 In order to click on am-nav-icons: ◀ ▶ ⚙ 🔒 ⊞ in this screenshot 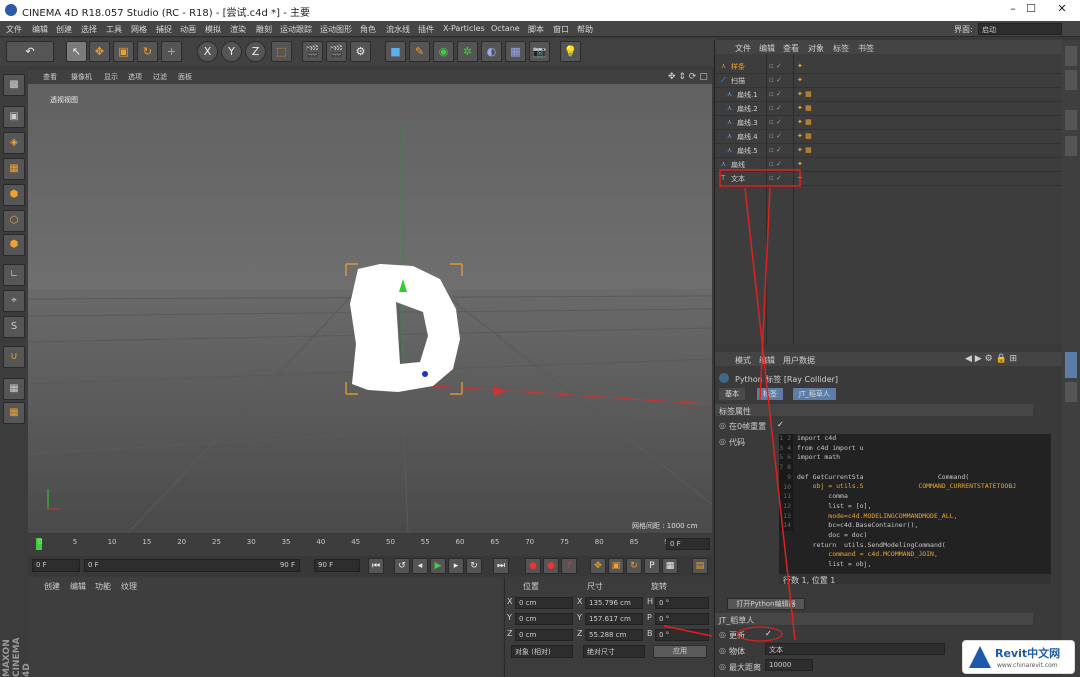, I will do `click(991, 359)`.